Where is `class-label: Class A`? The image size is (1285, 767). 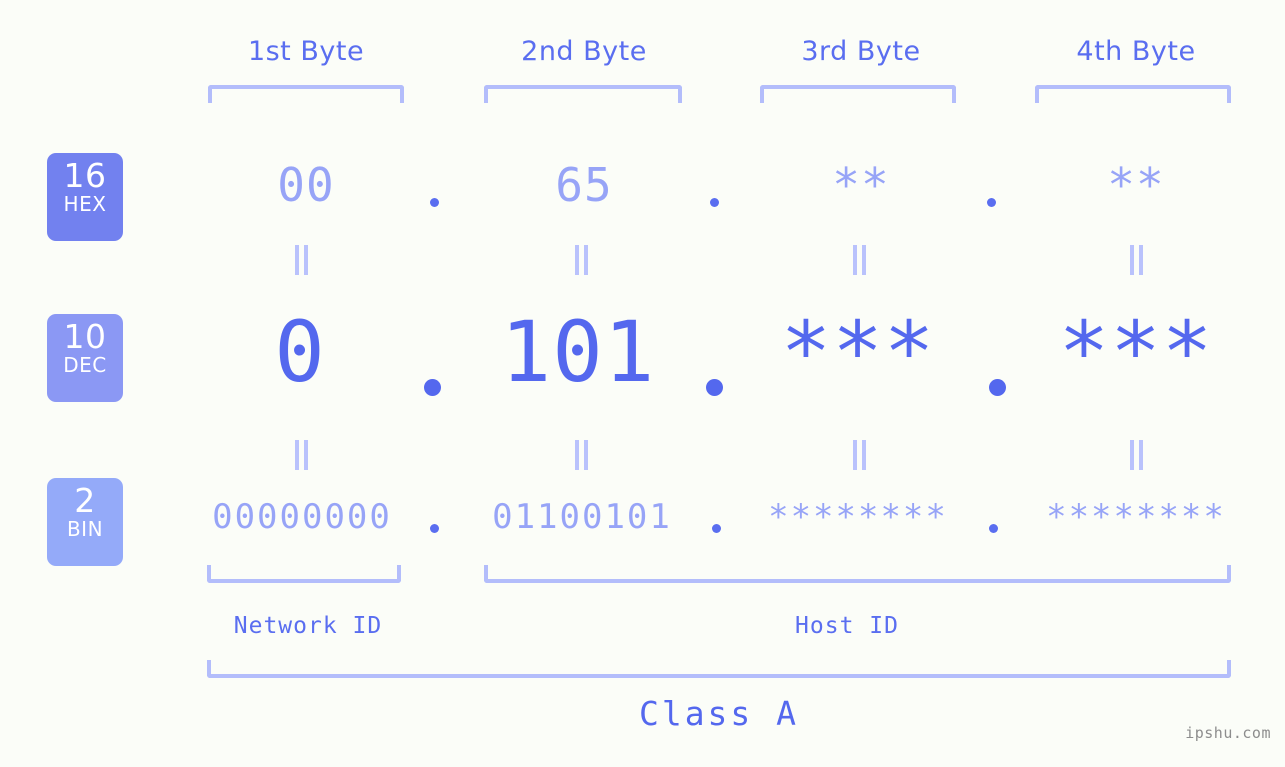
class-label: Class A is located at coordinates (719, 713).